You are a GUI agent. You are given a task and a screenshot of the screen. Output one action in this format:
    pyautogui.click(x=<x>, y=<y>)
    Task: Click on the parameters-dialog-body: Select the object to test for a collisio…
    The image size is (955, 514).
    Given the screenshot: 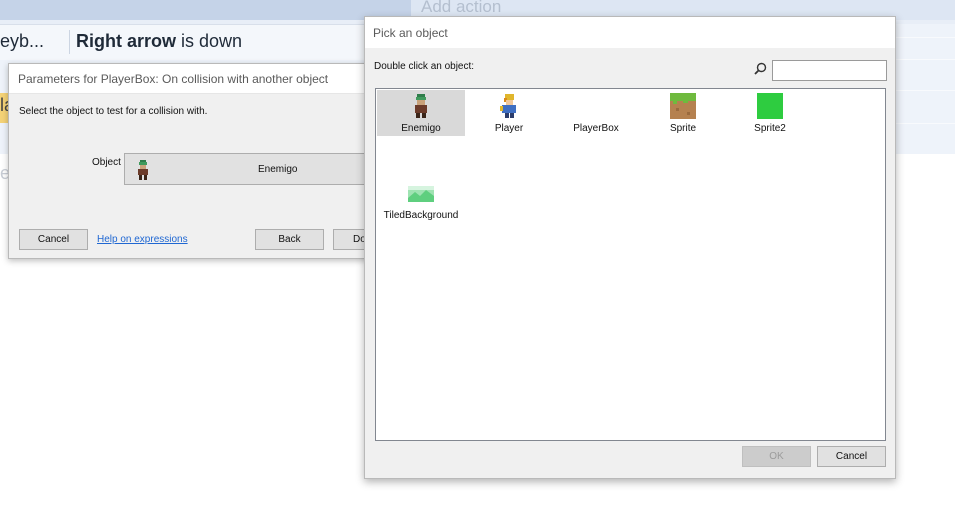 What is the action you would take?
    pyautogui.click(x=192, y=176)
    